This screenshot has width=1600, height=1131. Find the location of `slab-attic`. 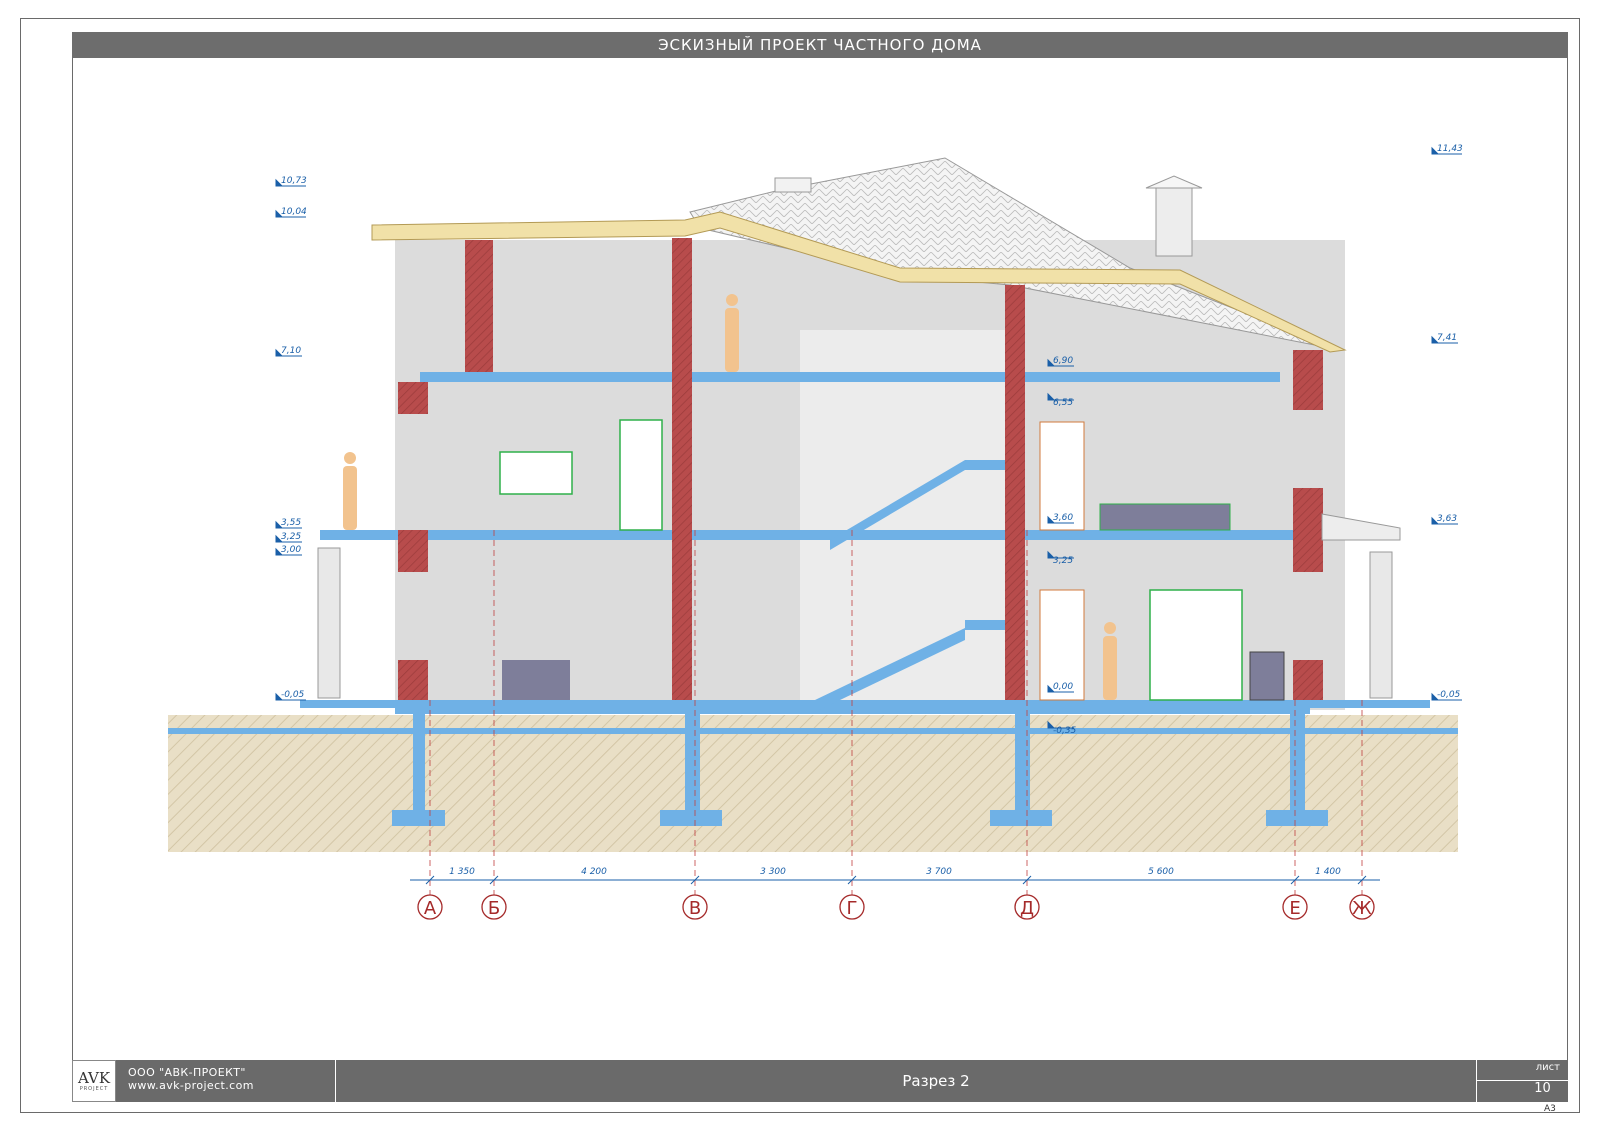

slab-attic is located at coordinates (850, 377).